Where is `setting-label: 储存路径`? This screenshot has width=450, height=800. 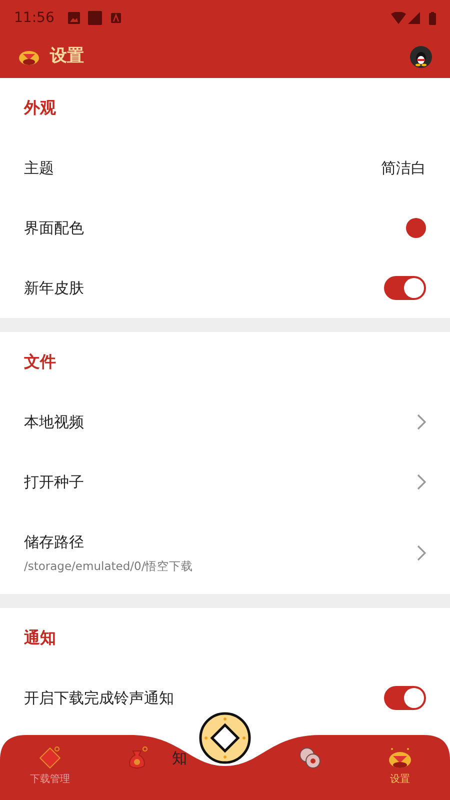 setting-label: 储存路径 is located at coordinates (54, 543).